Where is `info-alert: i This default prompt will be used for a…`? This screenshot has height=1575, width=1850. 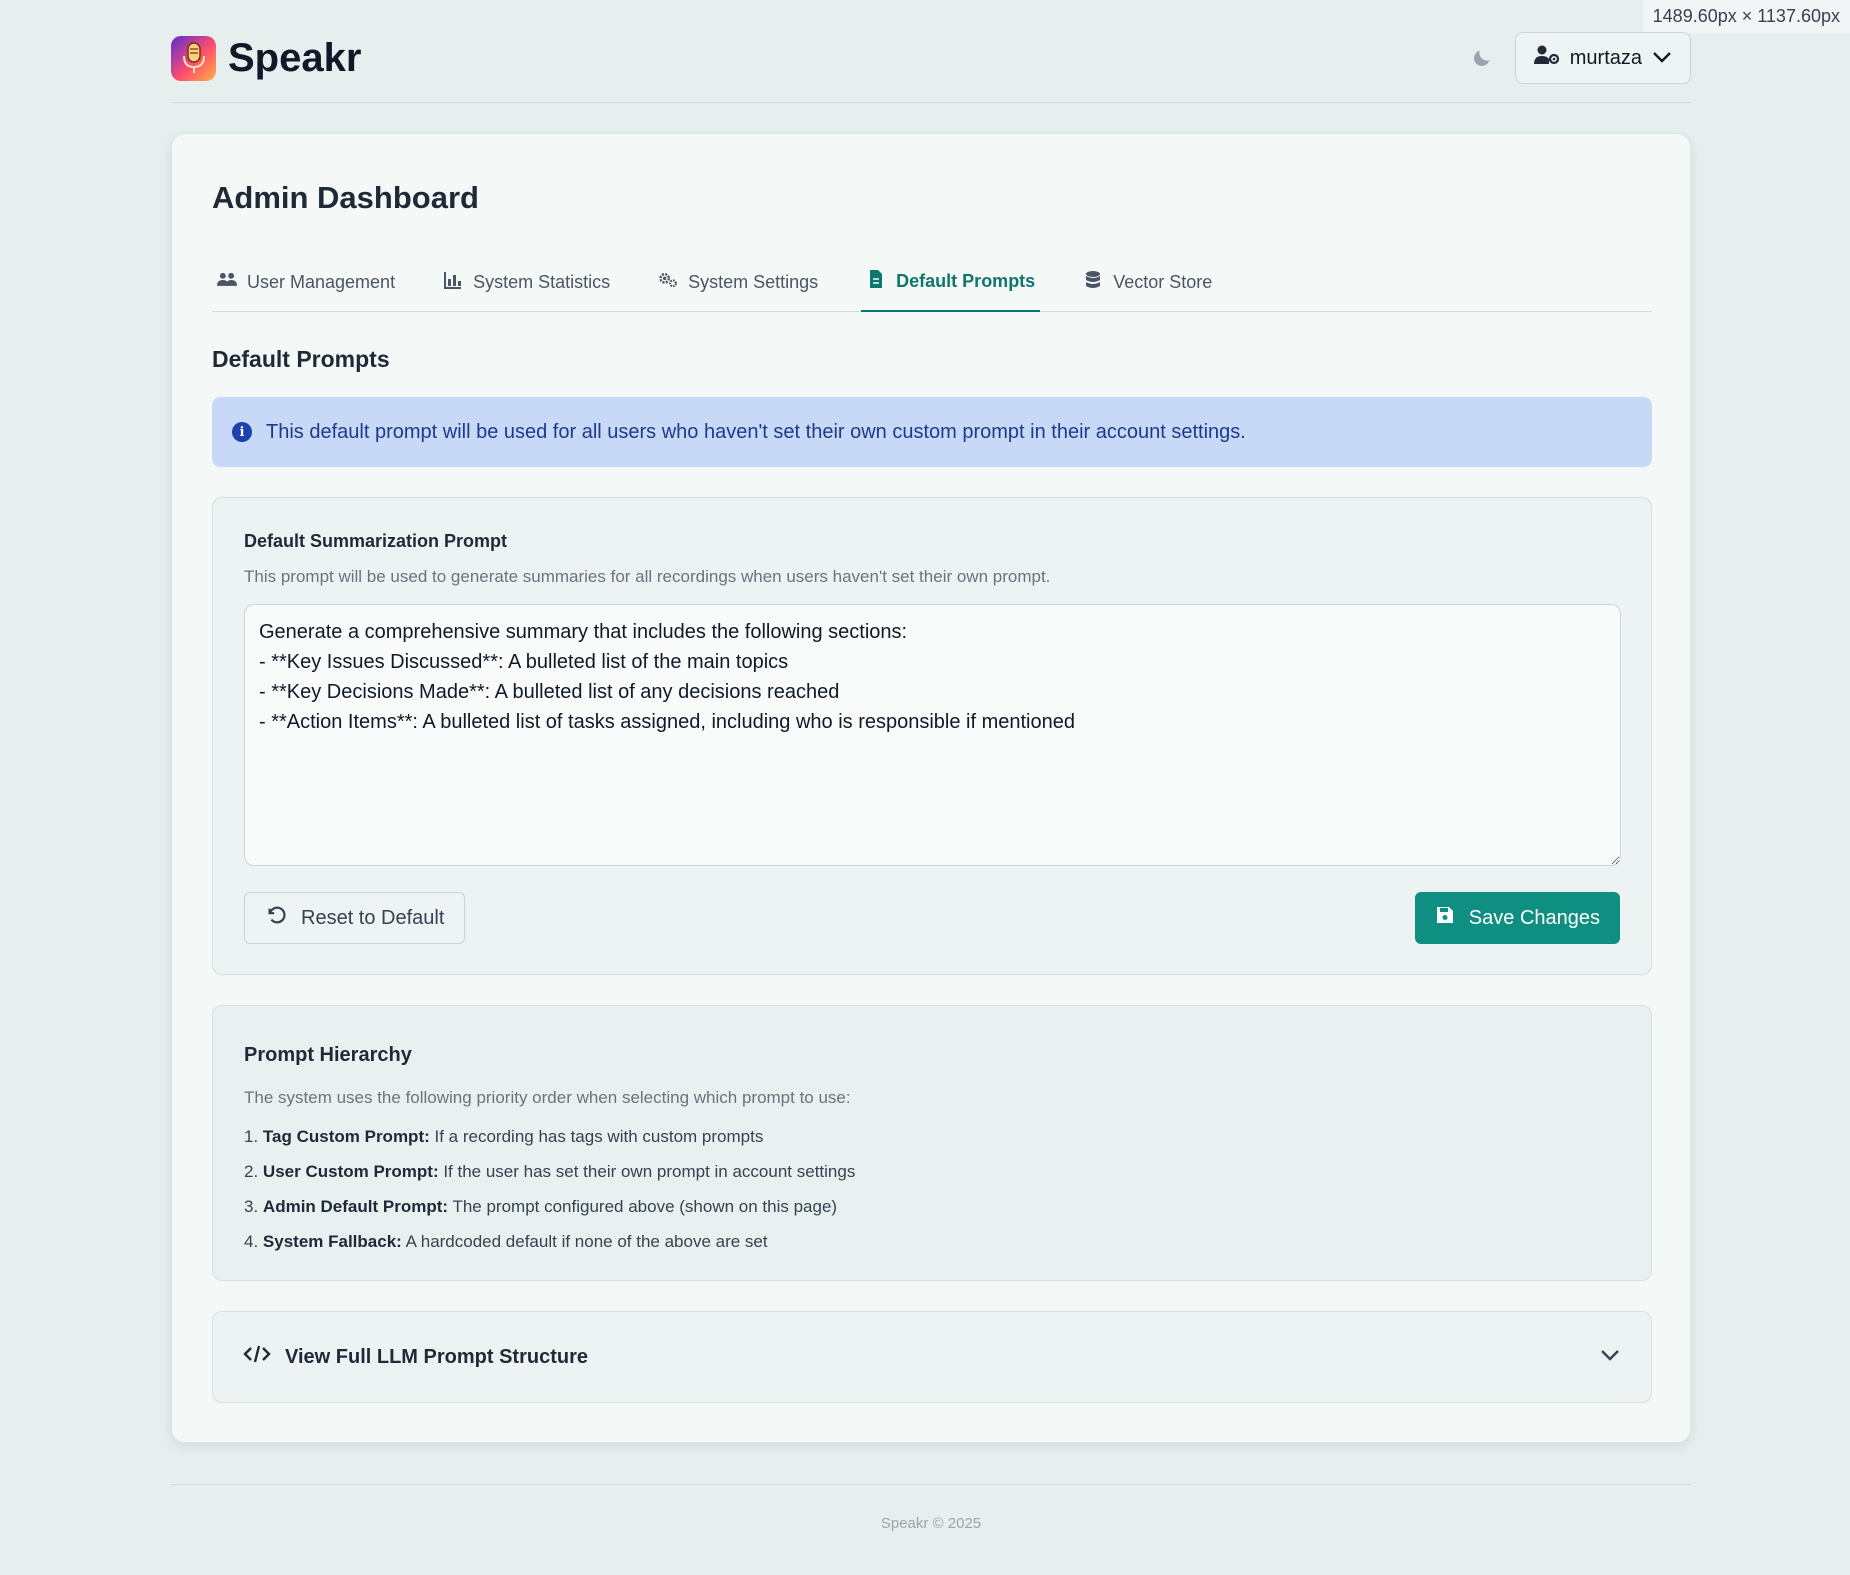
info-alert: i This default prompt will be used for a… is located at coordinates (932, 432).